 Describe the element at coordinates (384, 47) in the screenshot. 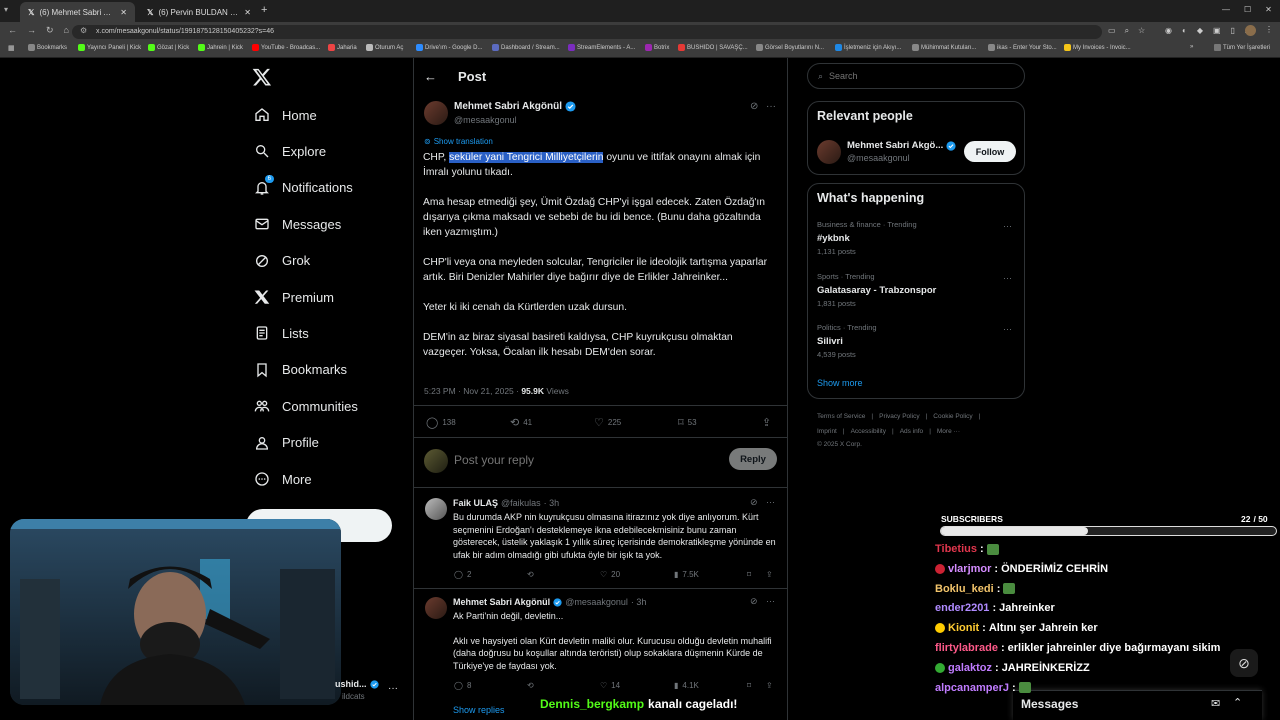

I see `bookmark-item: Oturum Aç` at that location.